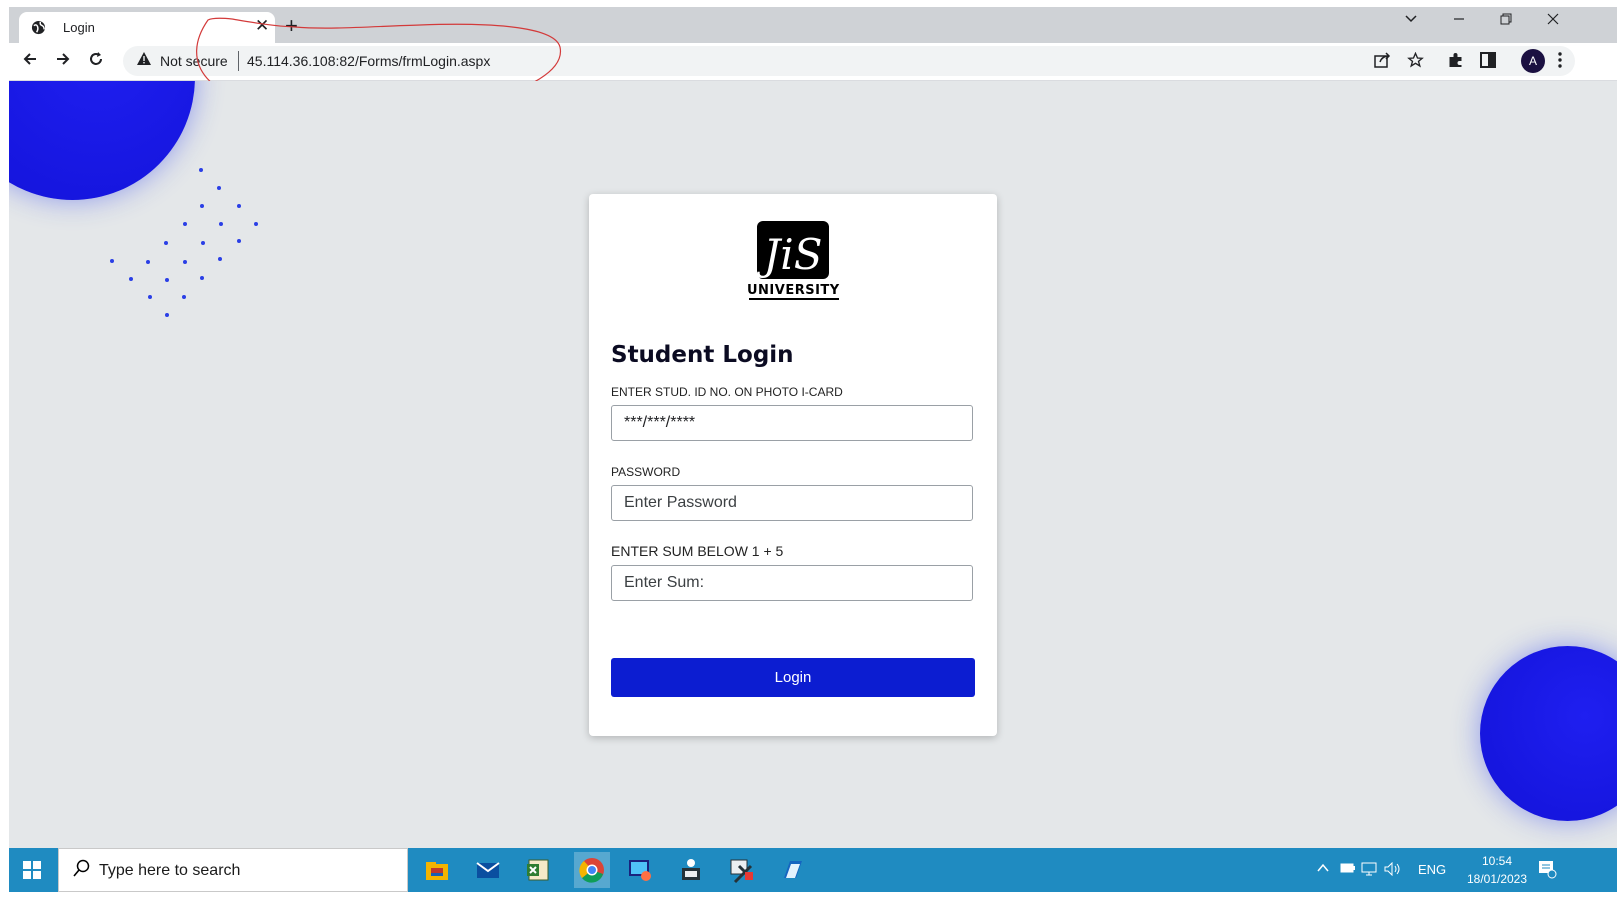 Image resolution: width=1617 pixels, height=914 pixels. What do you see at coordinates (30, 61) in the screenshot?
I see `back-icon` at bounding box center [30, 61].